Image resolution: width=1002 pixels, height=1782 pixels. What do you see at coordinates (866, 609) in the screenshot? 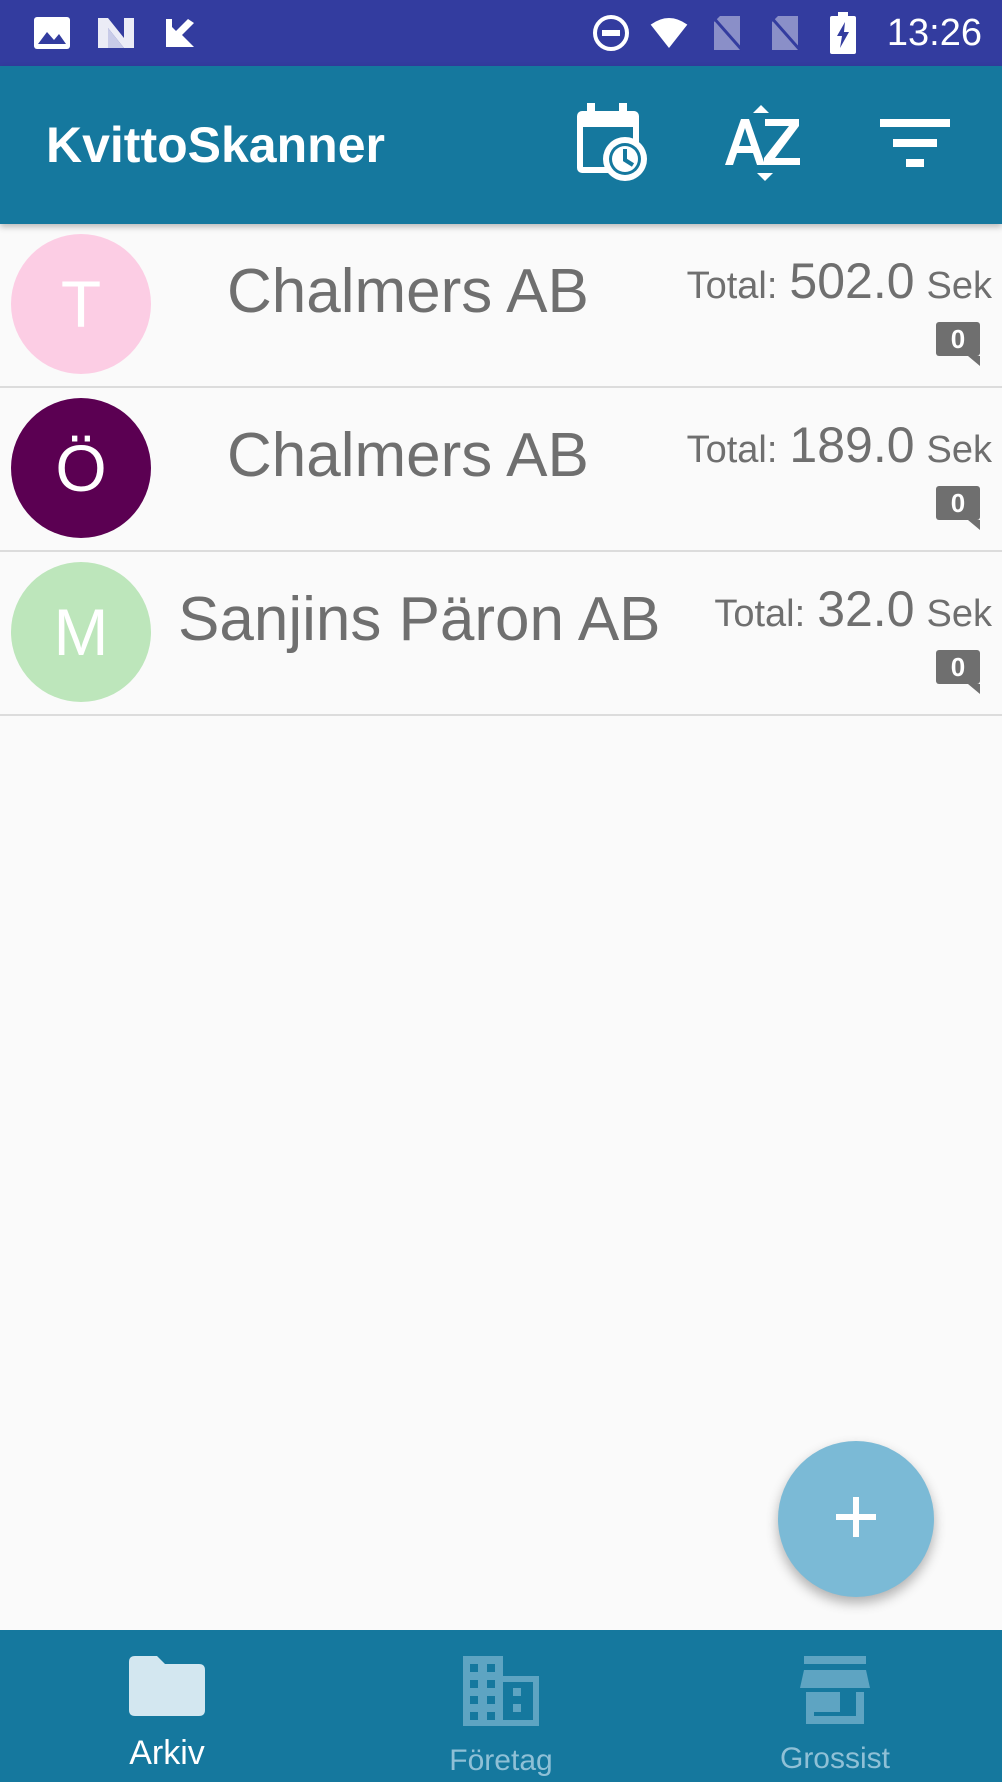
I see `total-value: 32.0` at bounding box center [866, 609].